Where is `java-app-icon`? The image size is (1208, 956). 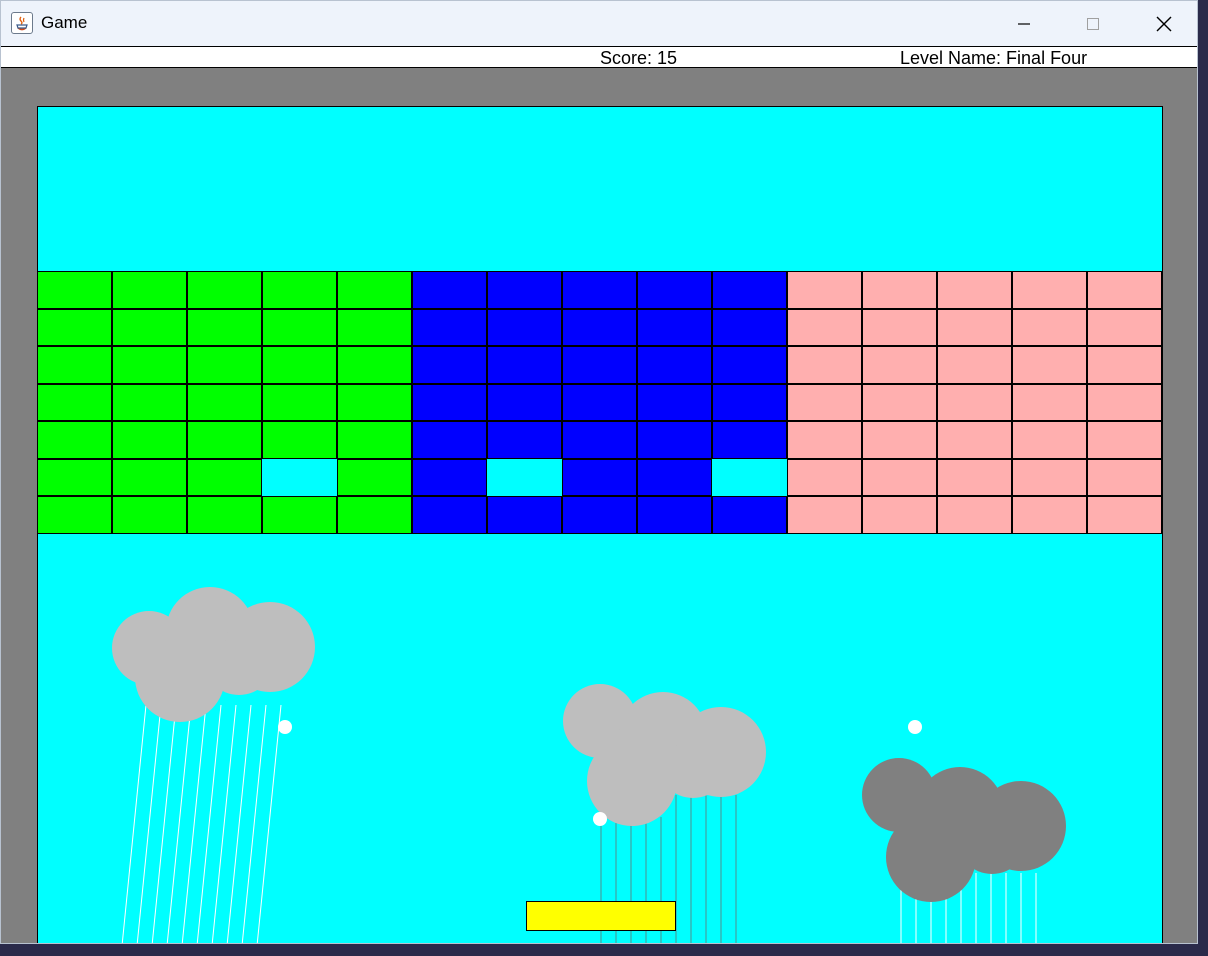
java-app-icon is located at coordinates (22, 23).